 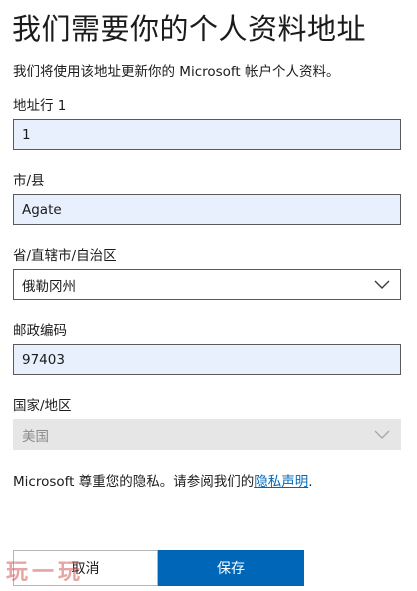 What do you see at coordinates (40, 106) in the screenshot?
I see `address-line1-label: 地址行 1` at bounding box center [40, 106].